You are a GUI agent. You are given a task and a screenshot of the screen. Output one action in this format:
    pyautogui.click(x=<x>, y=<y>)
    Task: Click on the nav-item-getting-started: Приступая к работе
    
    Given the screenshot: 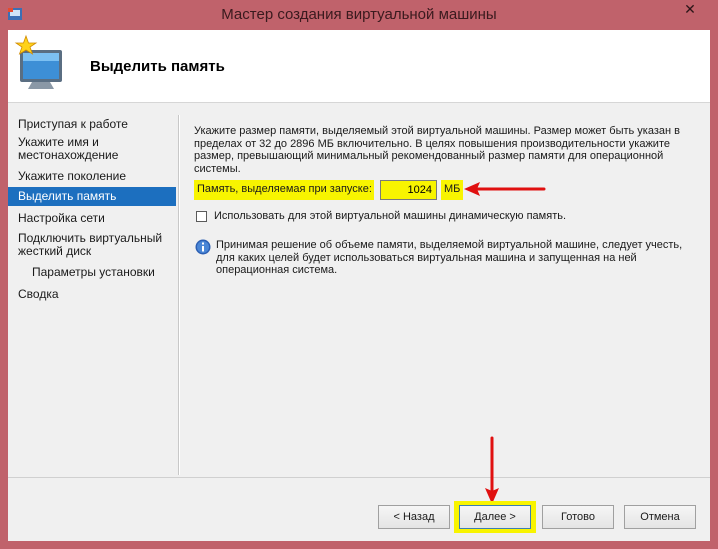 What is the action you would take?
    pyautogui.click(x=92, y=124)
    